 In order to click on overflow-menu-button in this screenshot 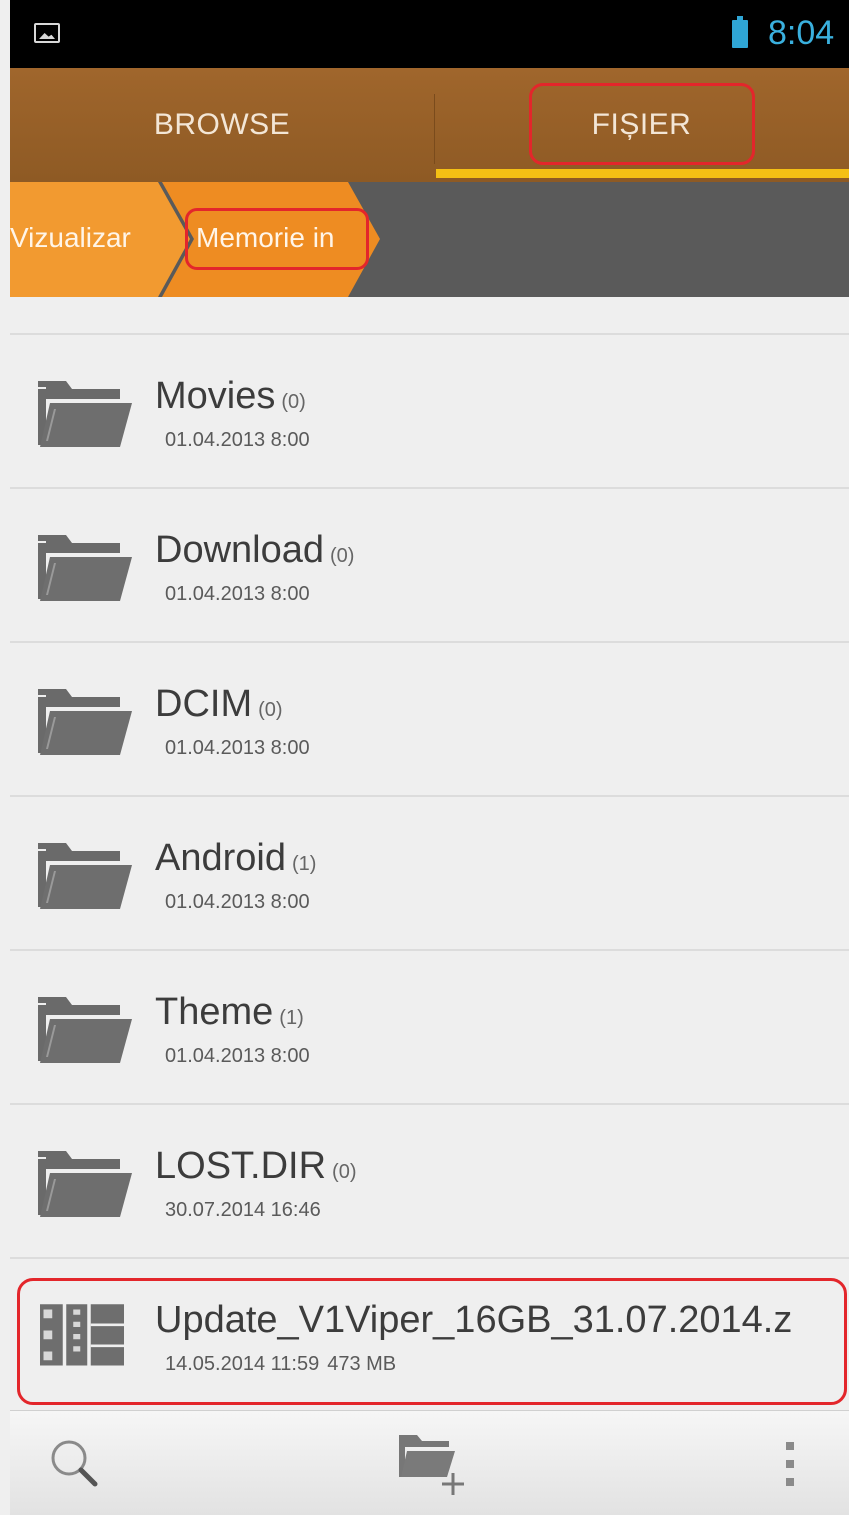, I will do `click(790, 1463)`.